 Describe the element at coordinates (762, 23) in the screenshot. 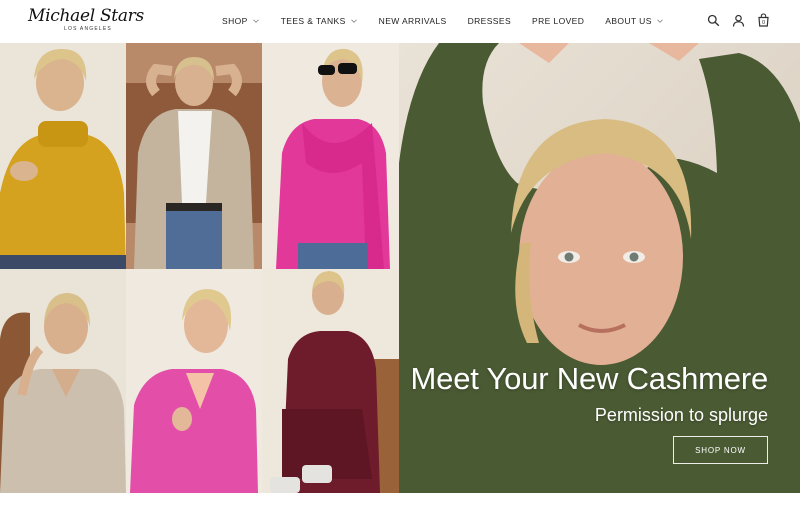

I see `cart-count: 0` at that location.